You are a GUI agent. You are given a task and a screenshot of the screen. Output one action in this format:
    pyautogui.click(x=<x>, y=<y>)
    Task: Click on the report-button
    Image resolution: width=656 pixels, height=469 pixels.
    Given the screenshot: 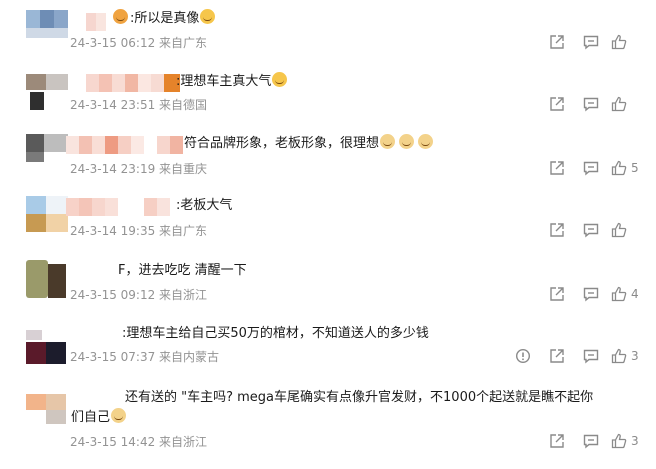 What is the action you would take?
    pyautogui.click(x=523, y=356)
    